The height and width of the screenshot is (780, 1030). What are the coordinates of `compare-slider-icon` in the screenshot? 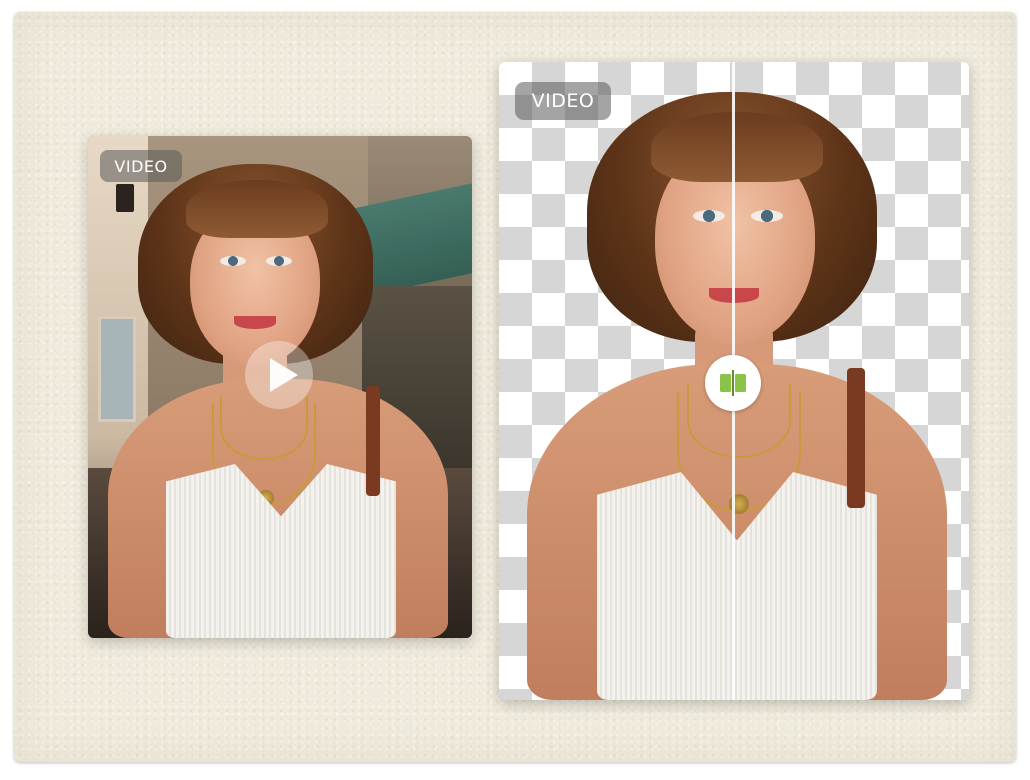 It's located at (733, 383).